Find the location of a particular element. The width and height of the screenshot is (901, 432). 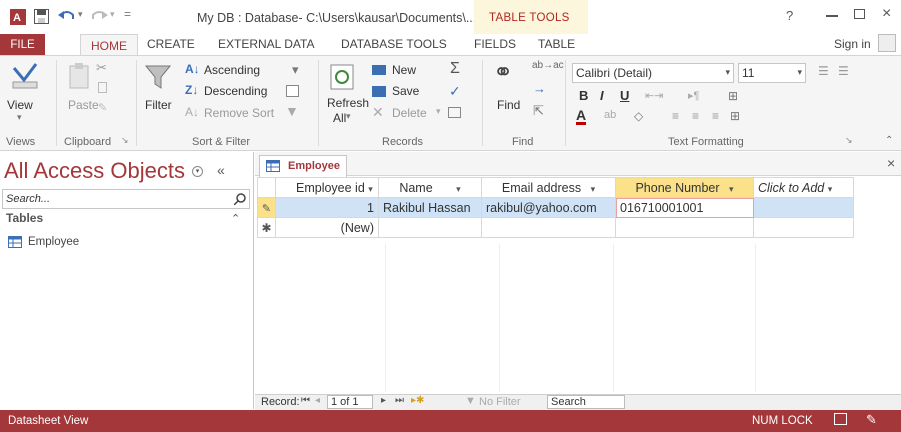

more-records-icon is located at coordinates (454, 112).